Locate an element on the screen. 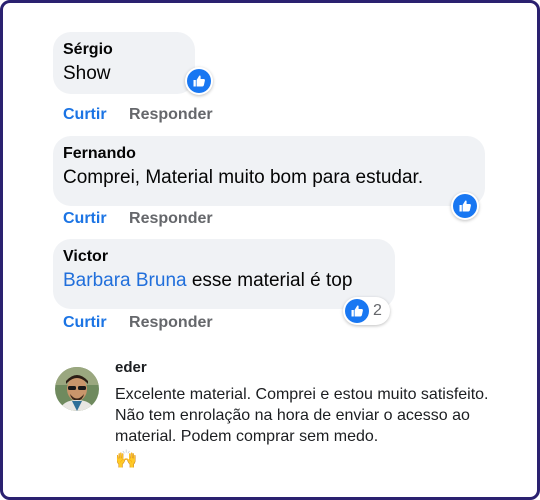 The width and height of the screenshot is (540, 500). comment-bubble: Victor Barbara Bruna esse material é top is located at coordinates (224, 274).